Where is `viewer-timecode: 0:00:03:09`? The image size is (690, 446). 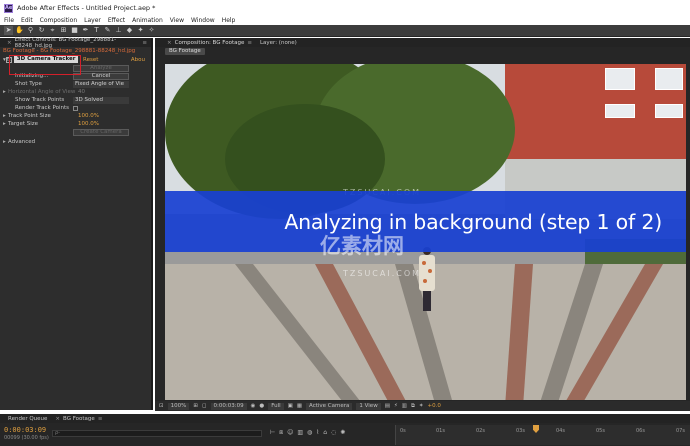 viewer-timecode: 0:00:03:09 is located at coordinates (228, 406).